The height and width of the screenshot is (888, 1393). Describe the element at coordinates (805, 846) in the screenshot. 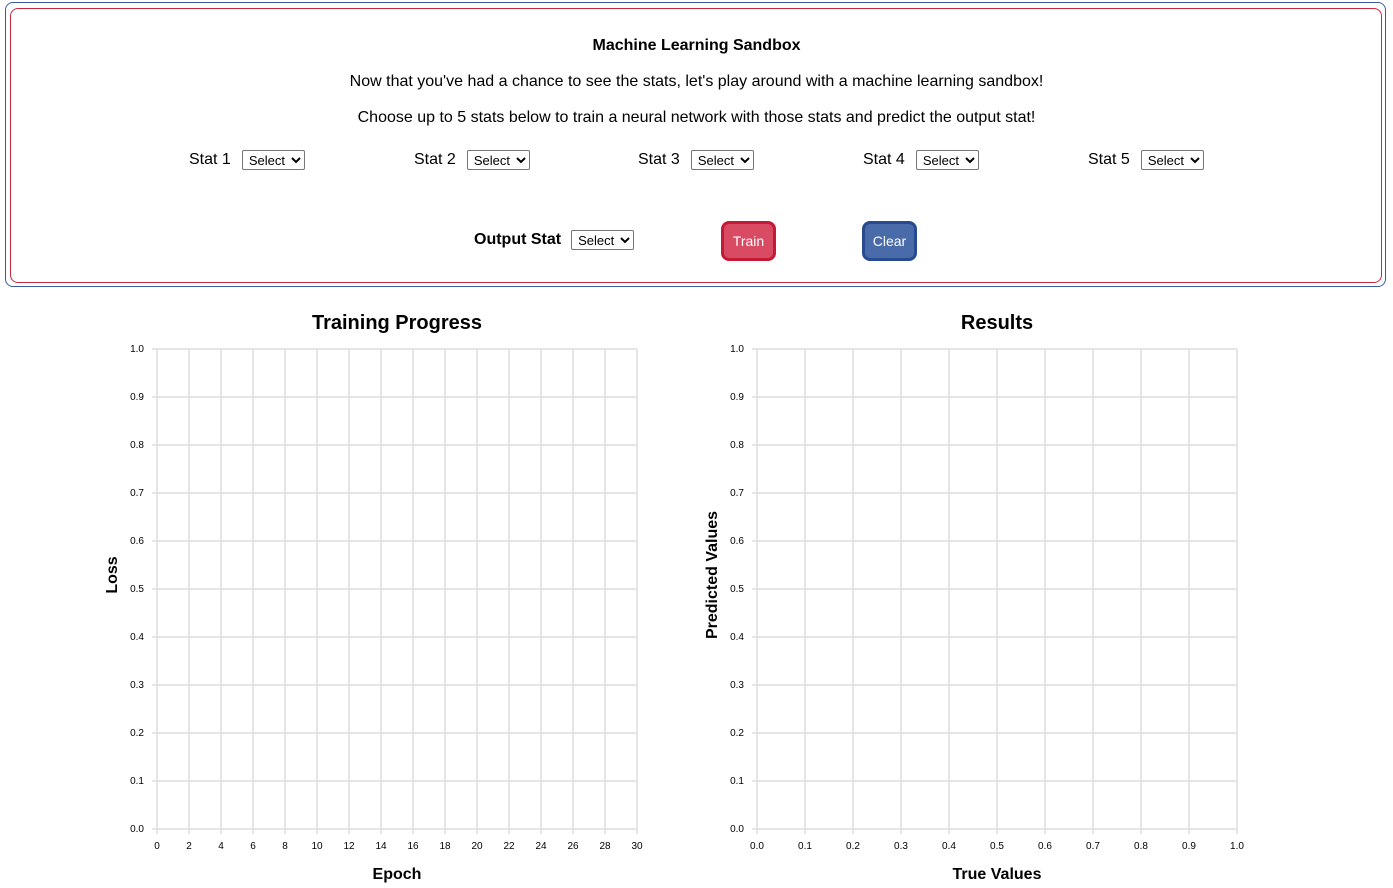

I see `results-x-tick-label: 0.1` at that location.